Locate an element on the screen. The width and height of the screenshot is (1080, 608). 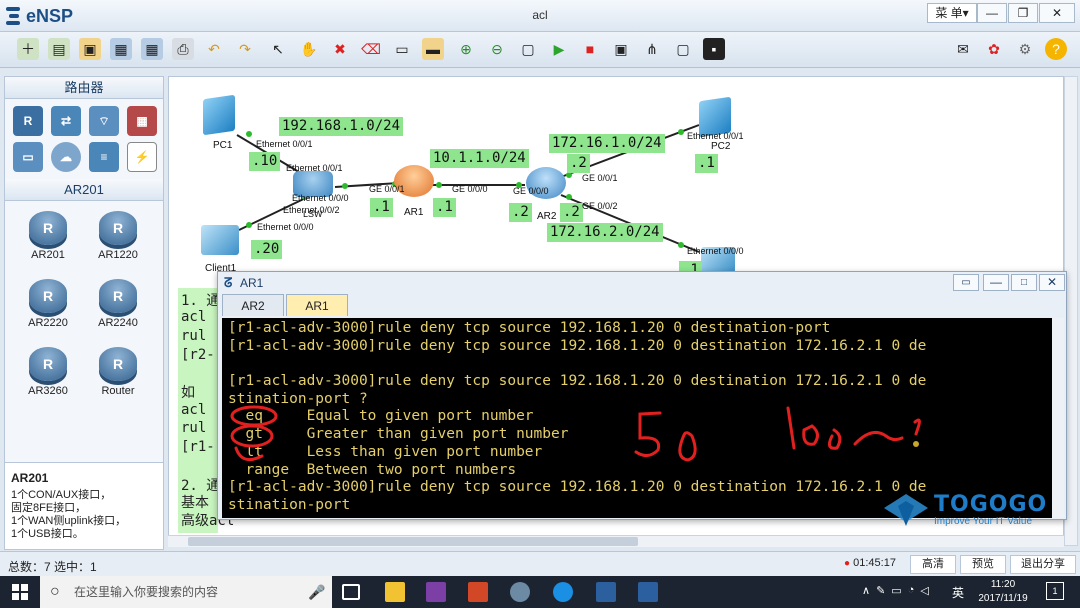
huawei-icon: ✿ is located at coordinates (994, 49).